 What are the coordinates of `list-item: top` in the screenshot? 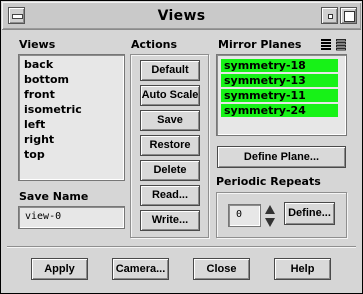 It's located at (34, 155).